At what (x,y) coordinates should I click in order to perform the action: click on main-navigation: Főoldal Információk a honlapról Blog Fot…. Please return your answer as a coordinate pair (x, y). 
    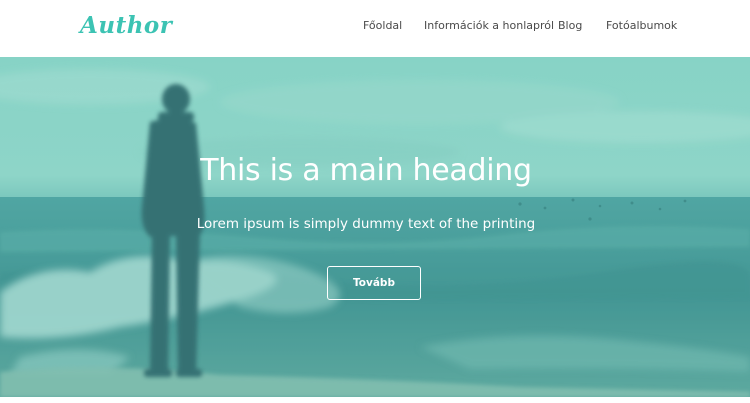
    Looking at the image, I should click on (375, 27).